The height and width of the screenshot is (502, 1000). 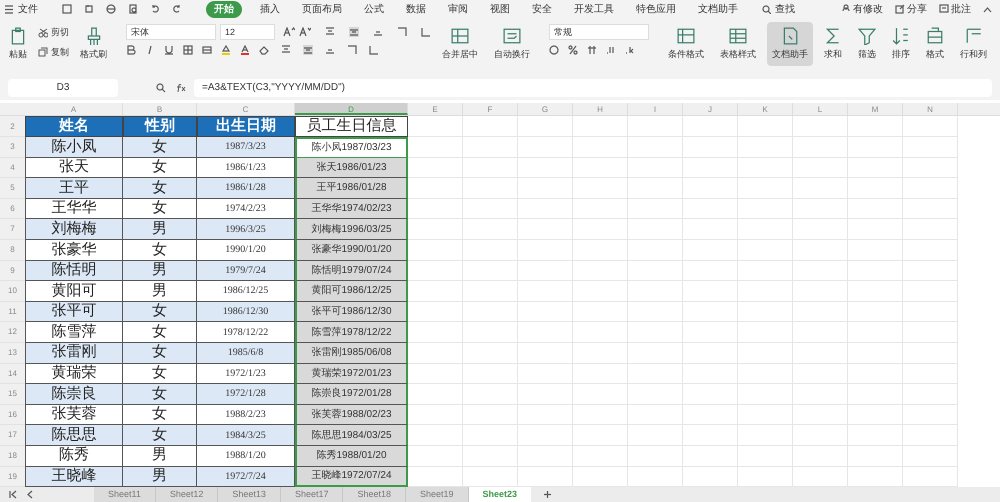 What do you see at coordinates (246, 394) in the screenshot?
I see `table-cell: 1972/1/28` at bounding box center [246, 394].